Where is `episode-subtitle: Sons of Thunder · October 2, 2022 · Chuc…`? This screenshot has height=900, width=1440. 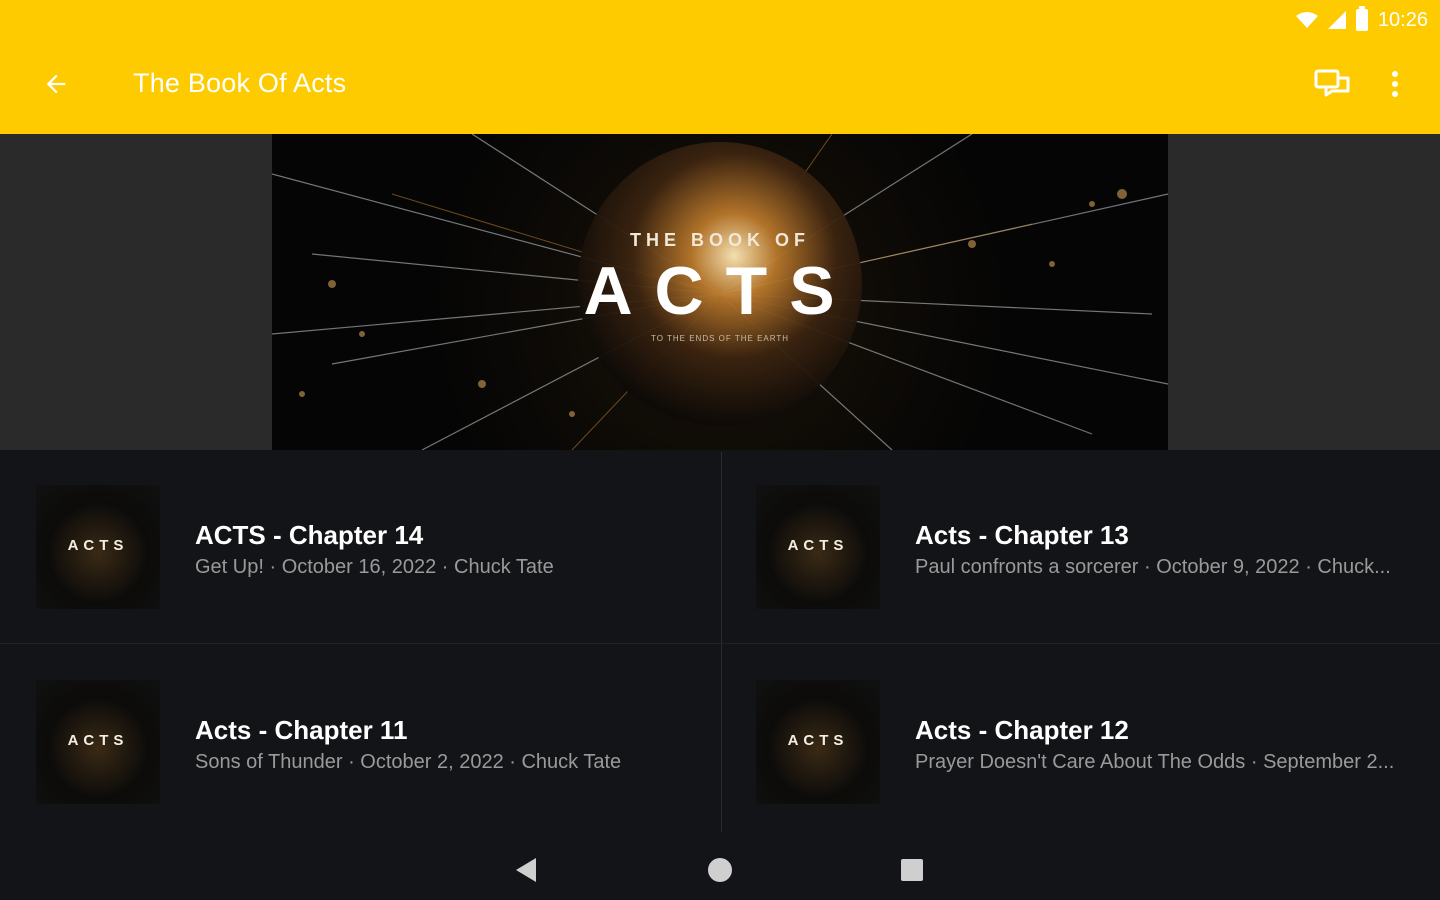 episode-subtitle: Sons of Thunder · October 2, 2022 · Chuc… is located at coordinates (408, 762).